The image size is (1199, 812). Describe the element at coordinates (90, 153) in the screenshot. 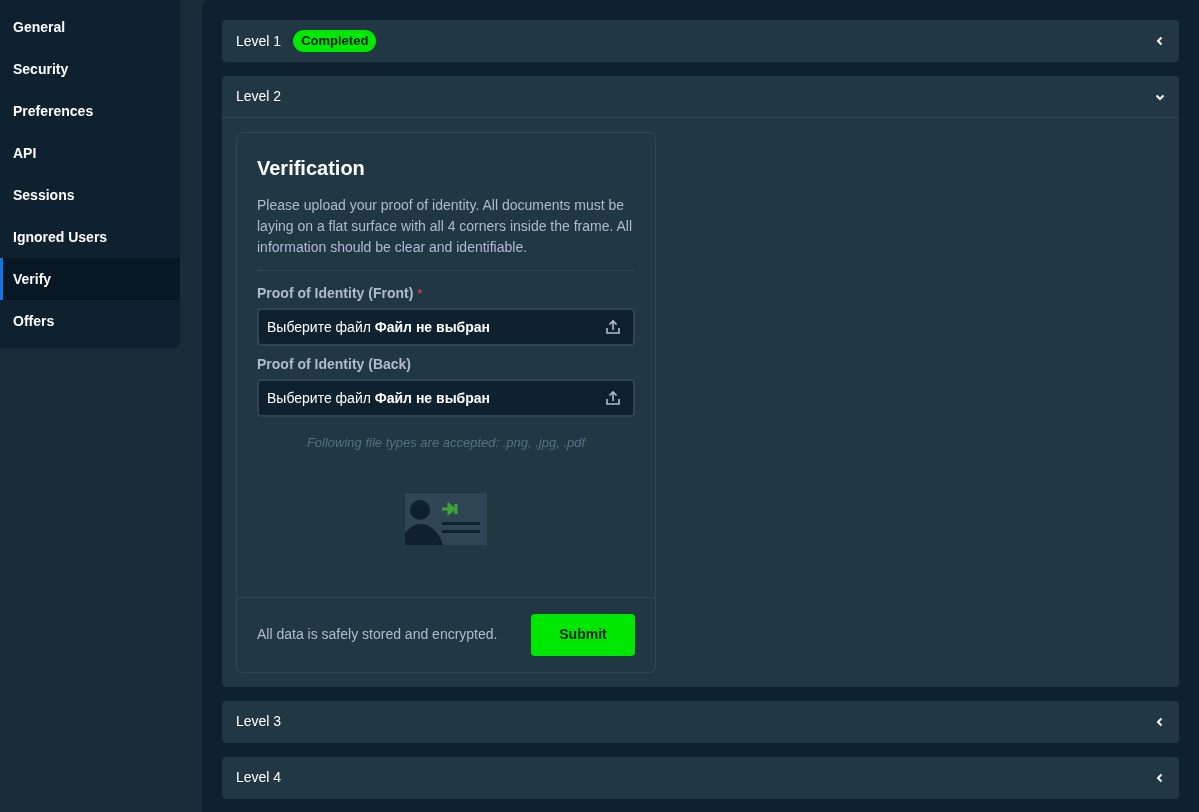

I see `sidebar-item: API` at that location.